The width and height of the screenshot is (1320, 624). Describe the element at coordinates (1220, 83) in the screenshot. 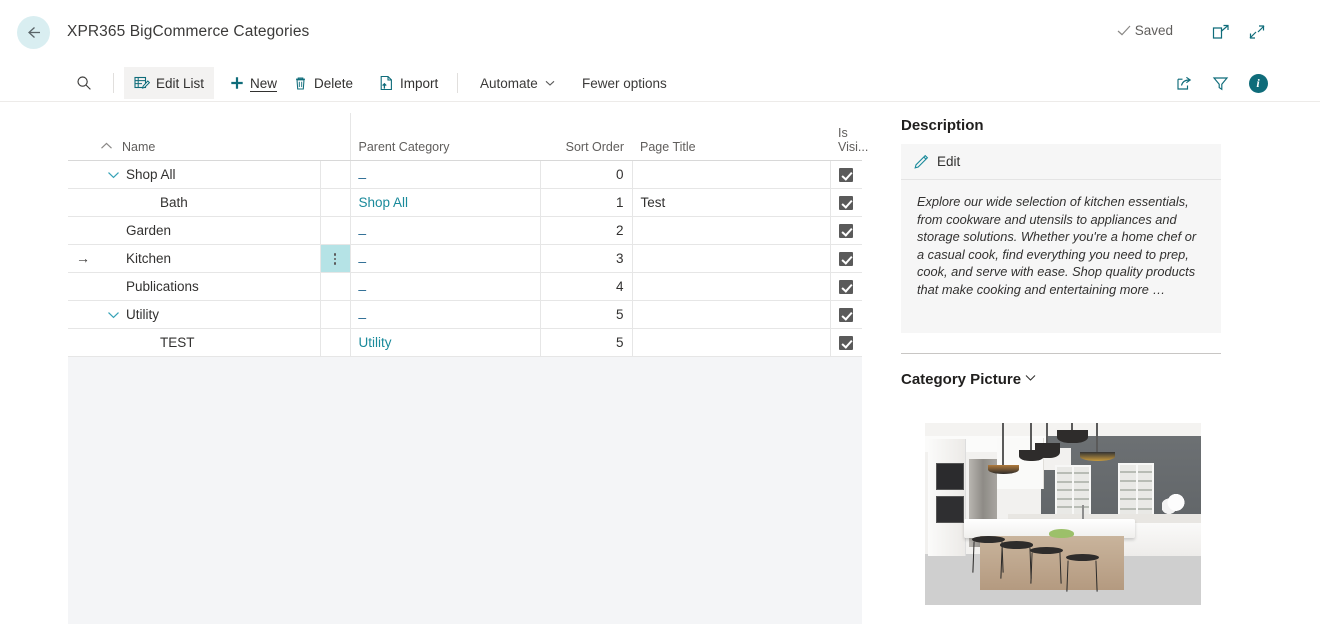

I see `filter-button` at that location.